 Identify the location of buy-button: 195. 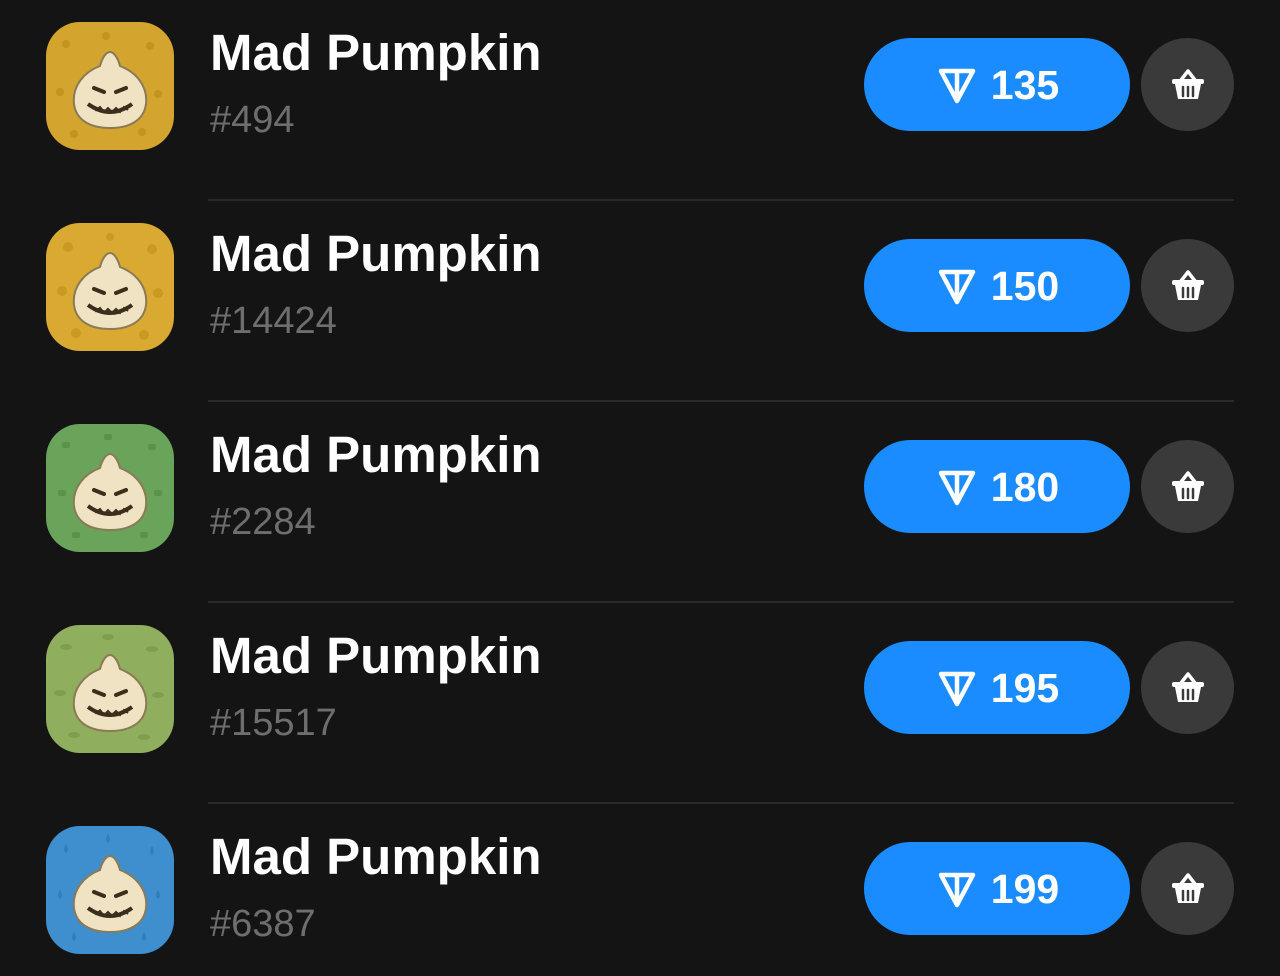
(997, 687).